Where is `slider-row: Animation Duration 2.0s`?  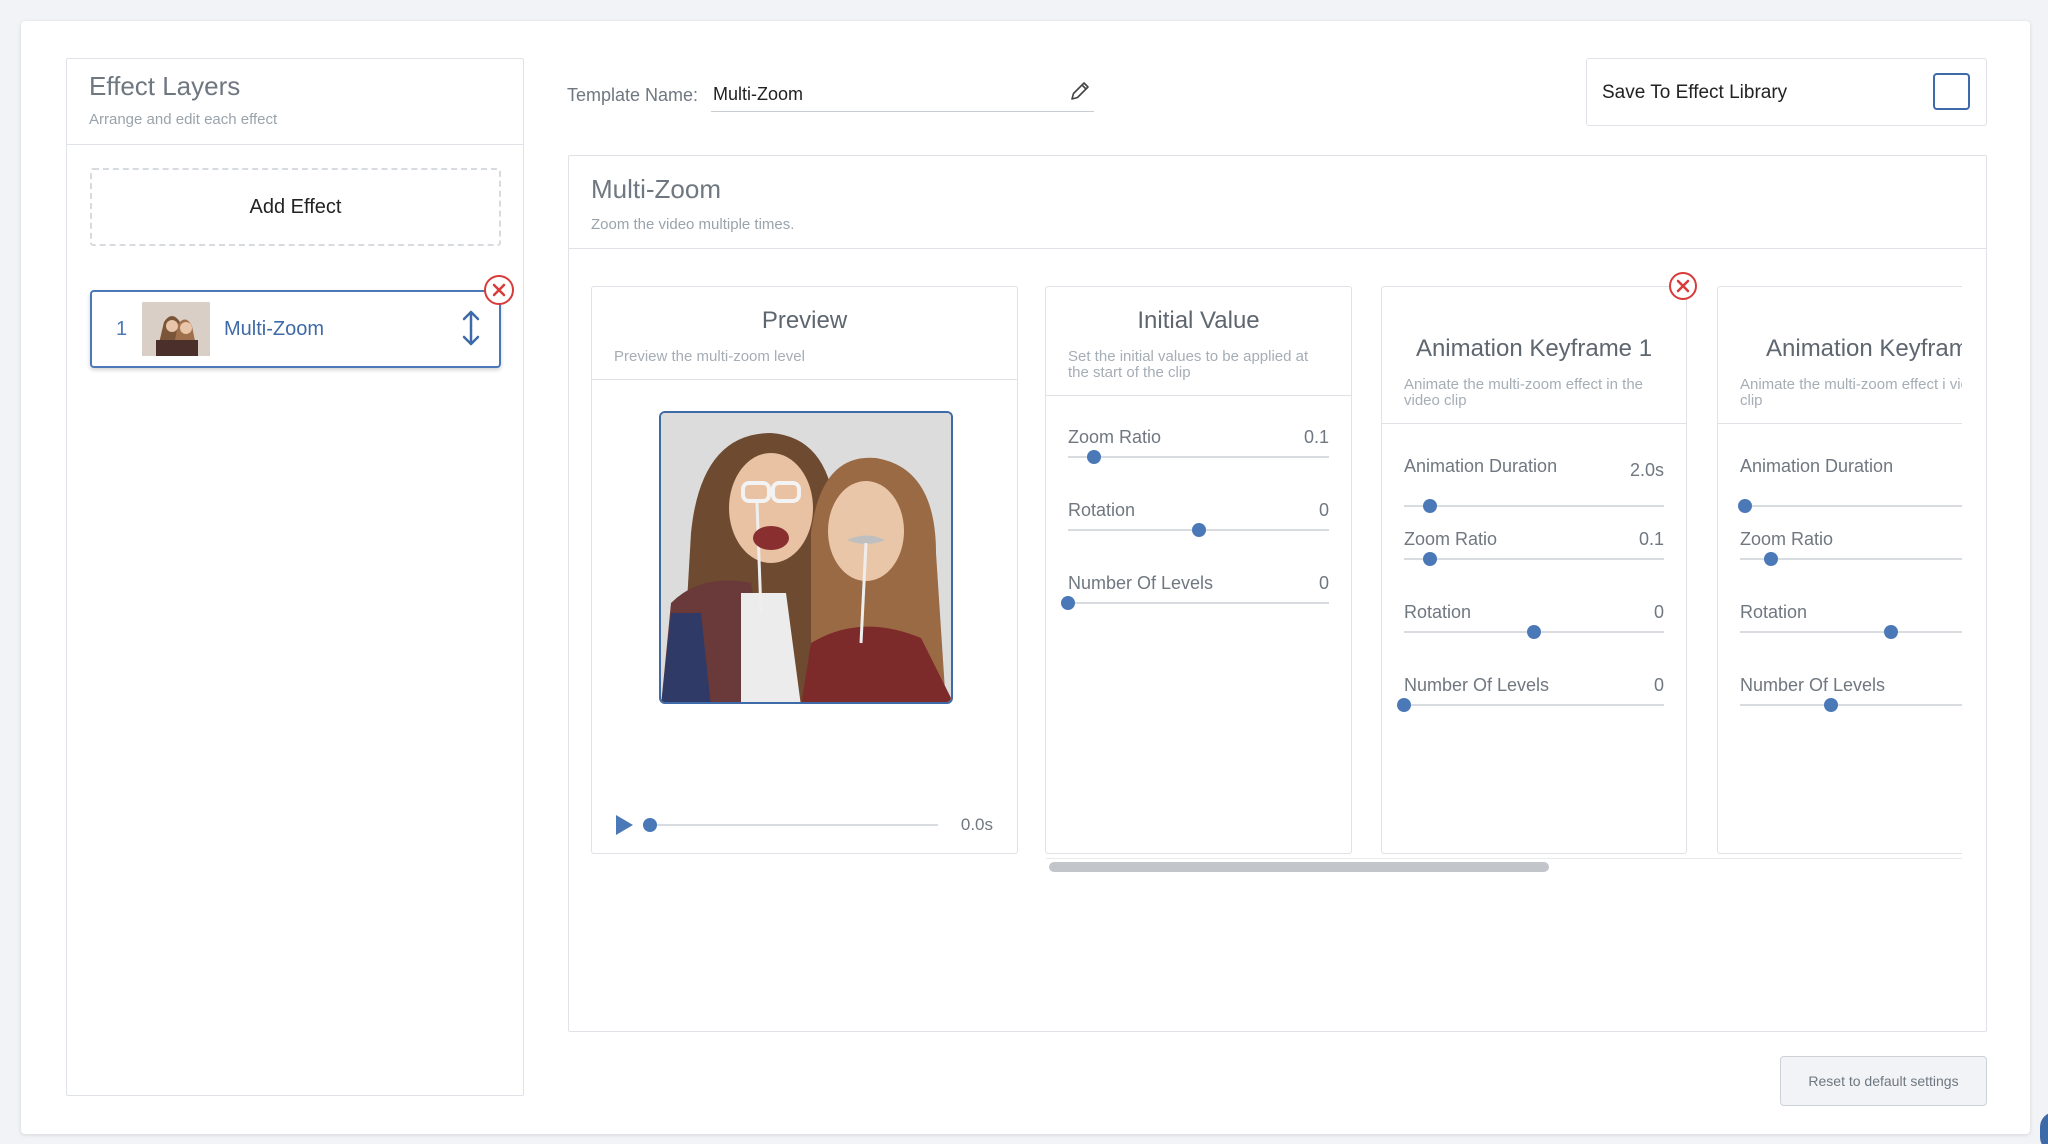
slider-row: Animation Duration 2.0s is located at coordinates (1534, 484).